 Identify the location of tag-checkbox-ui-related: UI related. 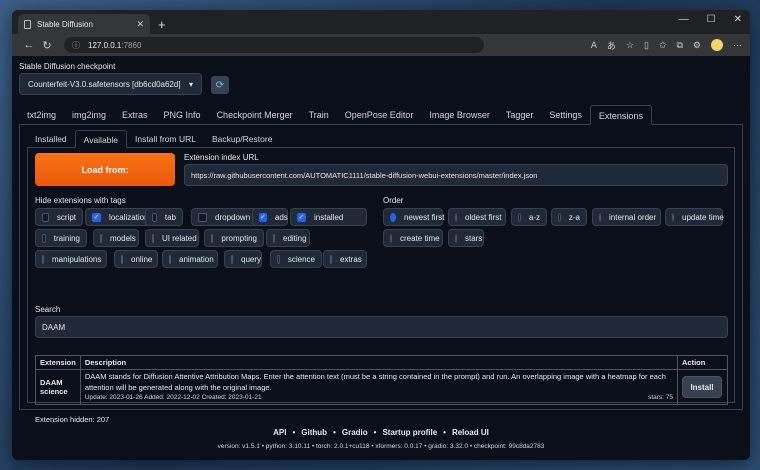
(172, 238).